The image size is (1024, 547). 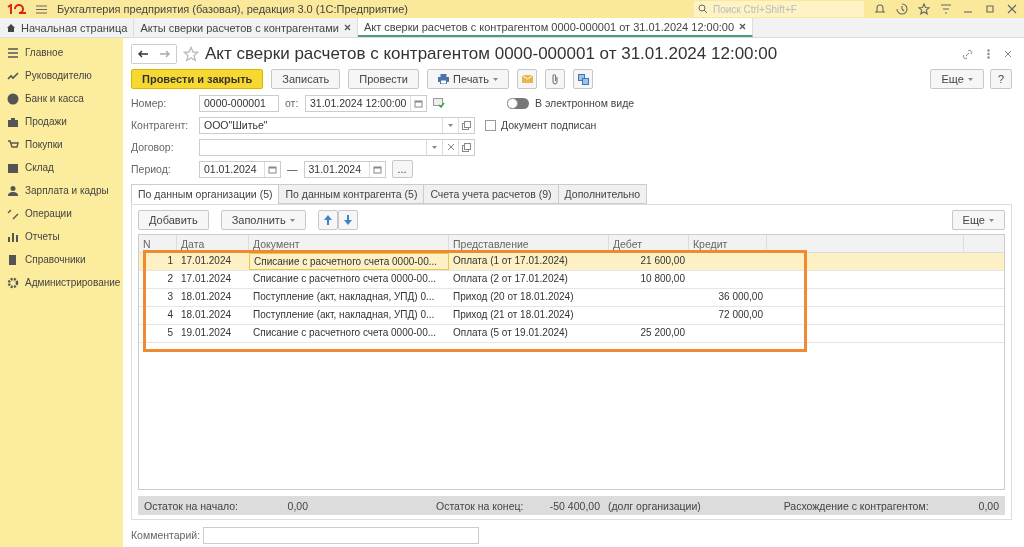 I want to click on settings-icon, so click(x=13, y=282).